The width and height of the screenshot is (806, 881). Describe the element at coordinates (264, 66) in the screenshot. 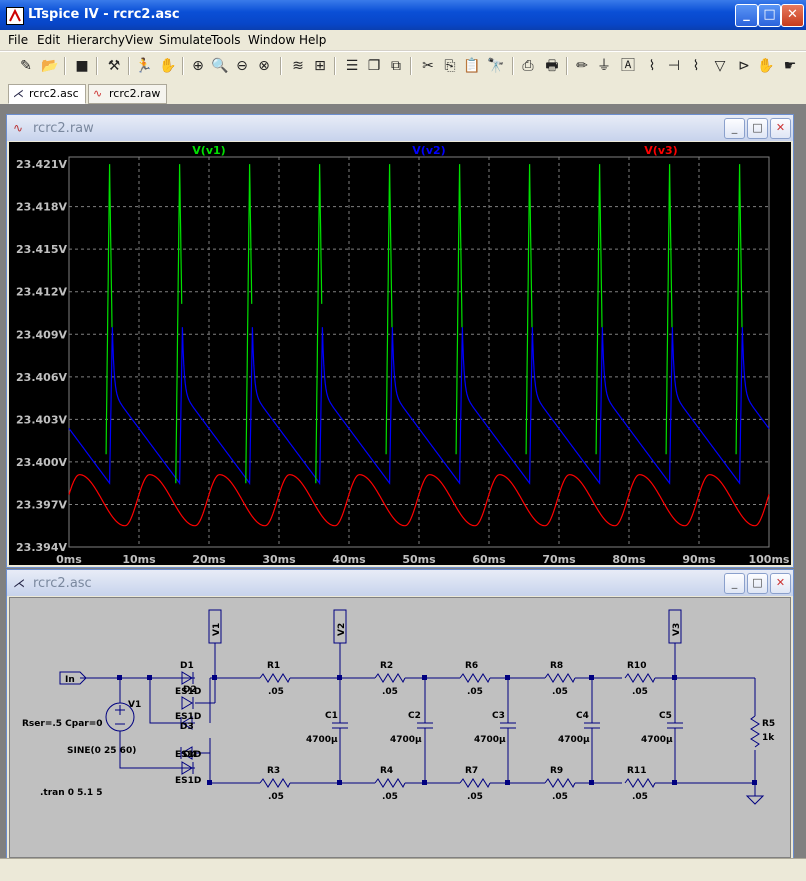

I see `zoom-fit-icon: ⊗` at that location.